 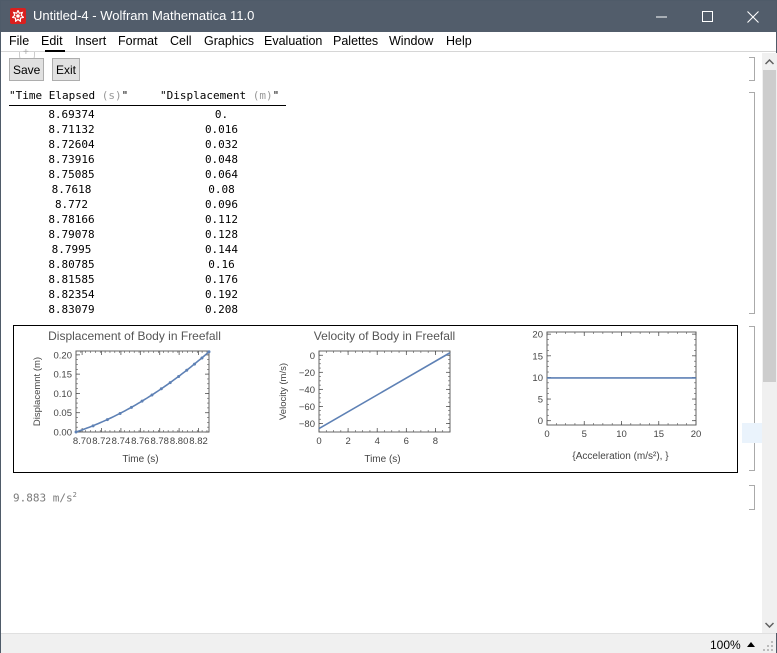 I want to click on x-tick-label: 8.72, so click(x=101, y=441).